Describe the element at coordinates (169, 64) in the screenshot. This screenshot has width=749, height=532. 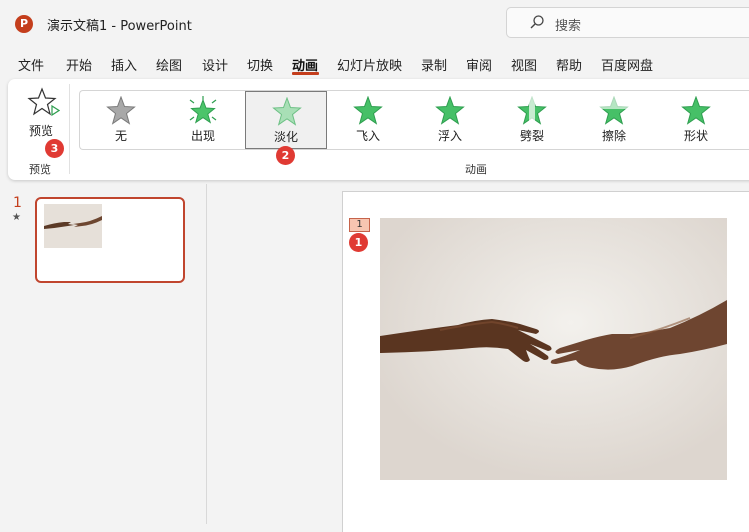
I see `tab-draw: 绘图` at that location.